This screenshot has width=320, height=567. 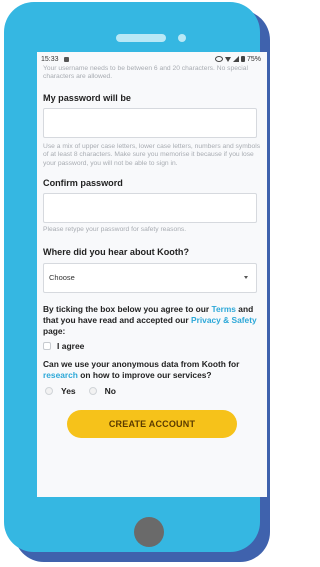 I want to click on hear-about-value: Choose, so click(x=62, y=278).